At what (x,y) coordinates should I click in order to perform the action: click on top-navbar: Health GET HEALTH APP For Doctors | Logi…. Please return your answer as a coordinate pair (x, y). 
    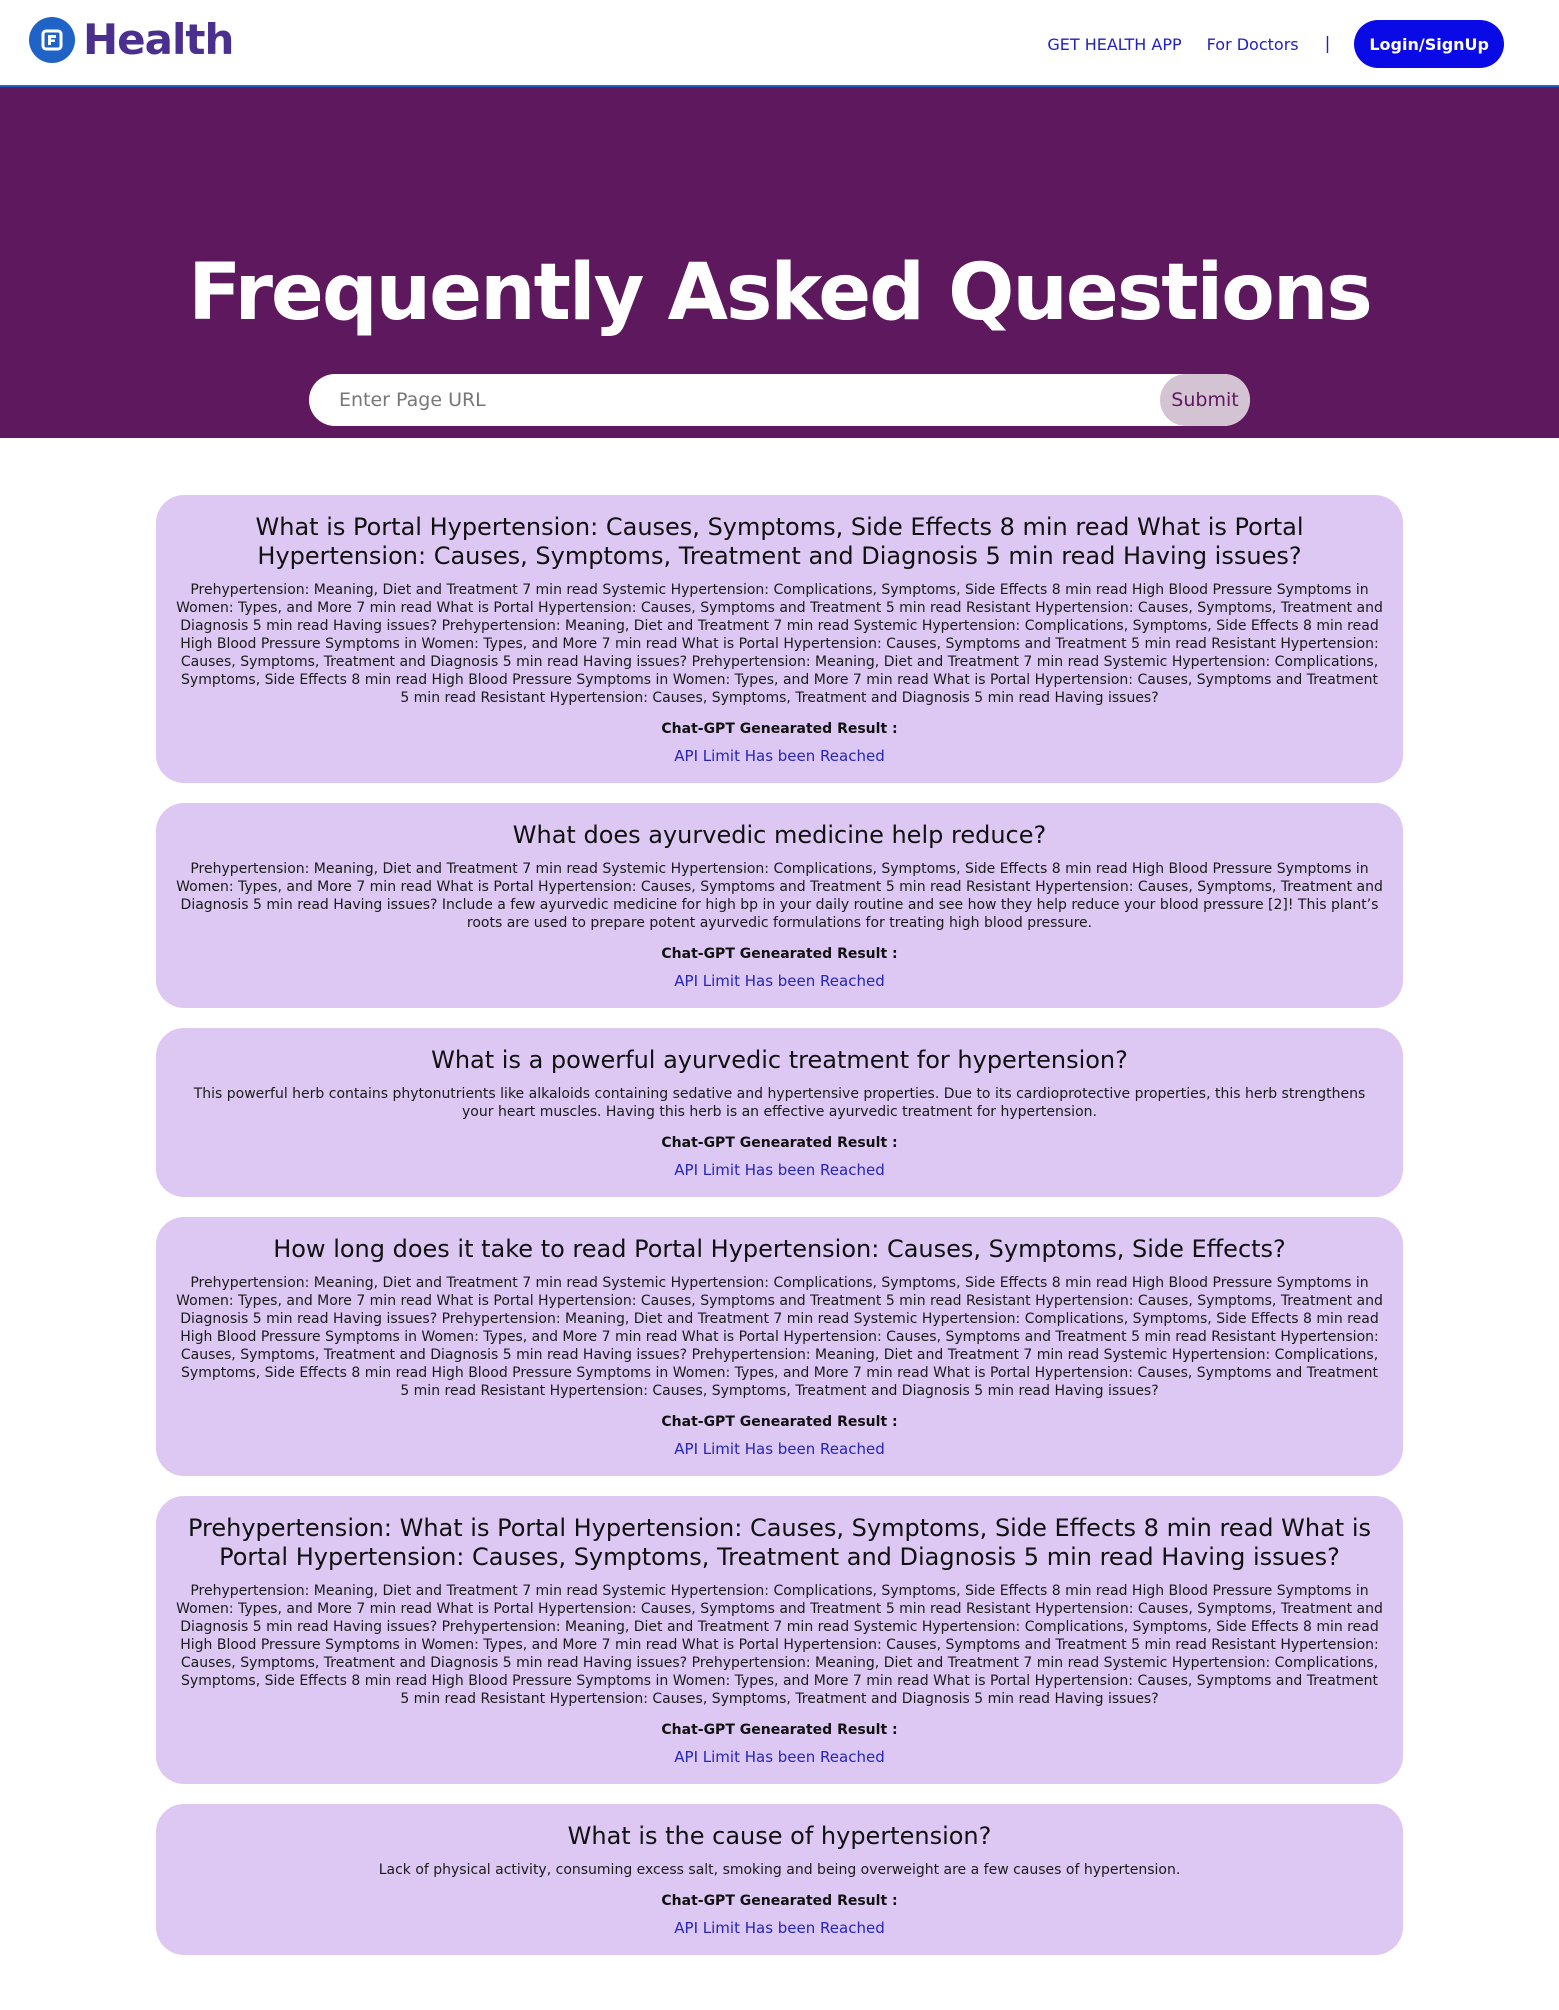
    Looking at the image, I should click on (779, 43).